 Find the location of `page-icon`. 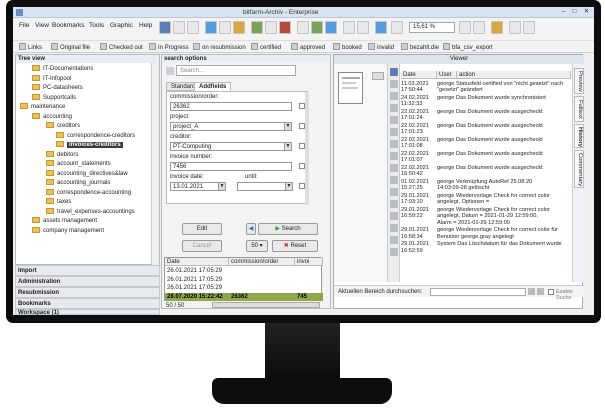

page-icon is located at coordinates (349, 27).